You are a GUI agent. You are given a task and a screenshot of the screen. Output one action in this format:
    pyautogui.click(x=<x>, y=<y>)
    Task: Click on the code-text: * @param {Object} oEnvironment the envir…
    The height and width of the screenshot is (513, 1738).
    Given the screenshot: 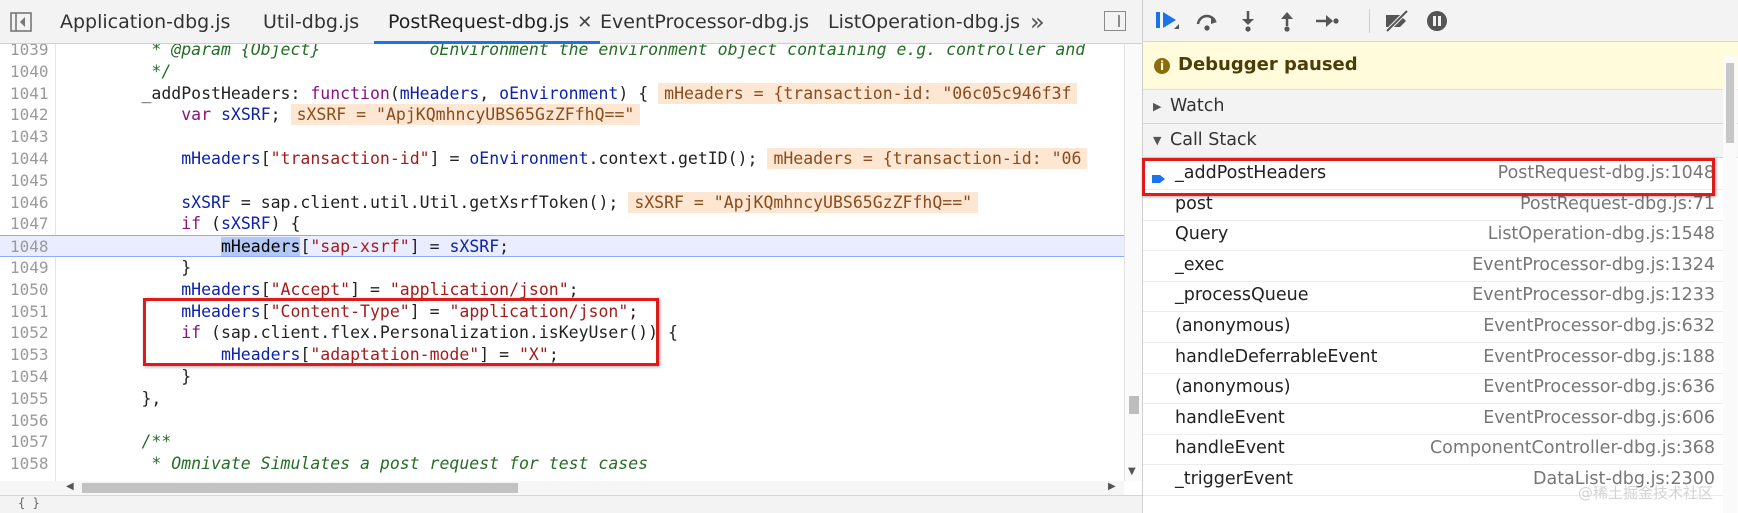 What is the action you would take?
    pyautogui.click(x=573, y=52)
    